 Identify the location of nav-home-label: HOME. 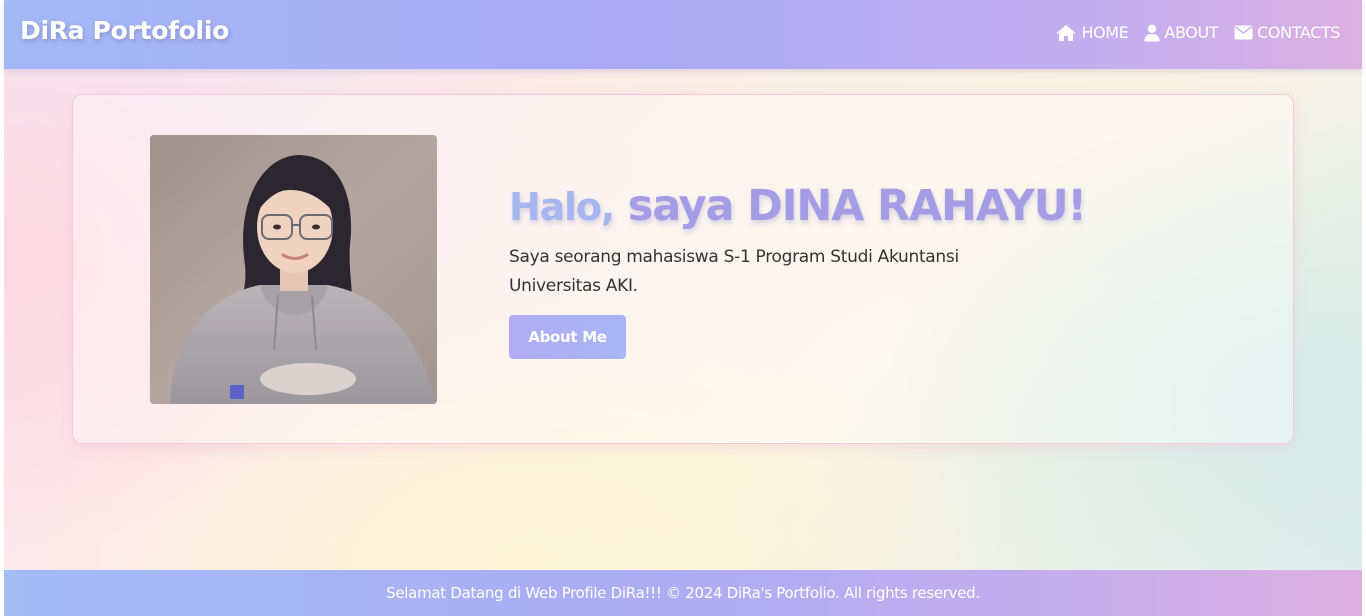
(1105, 32).